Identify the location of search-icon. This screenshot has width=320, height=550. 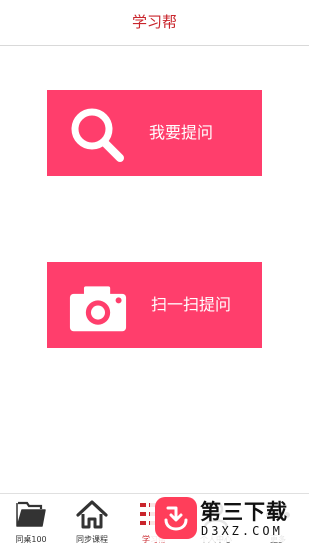
(97, 135).